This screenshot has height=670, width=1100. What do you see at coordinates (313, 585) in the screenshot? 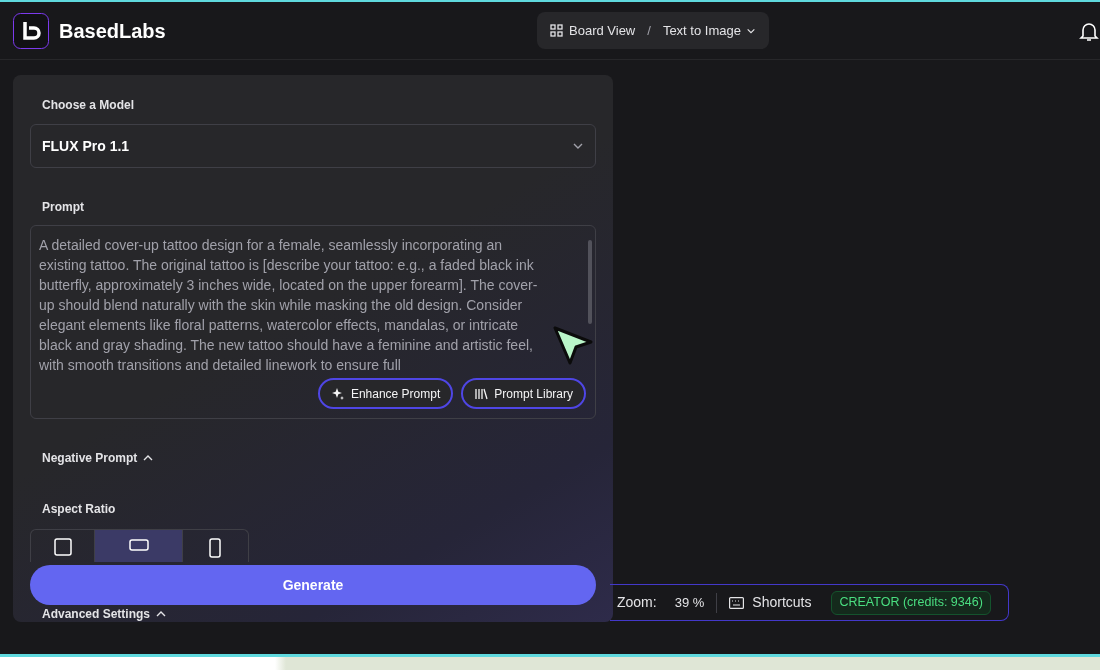
I see `generate-button: Generate` at bounding box center [313, 585].